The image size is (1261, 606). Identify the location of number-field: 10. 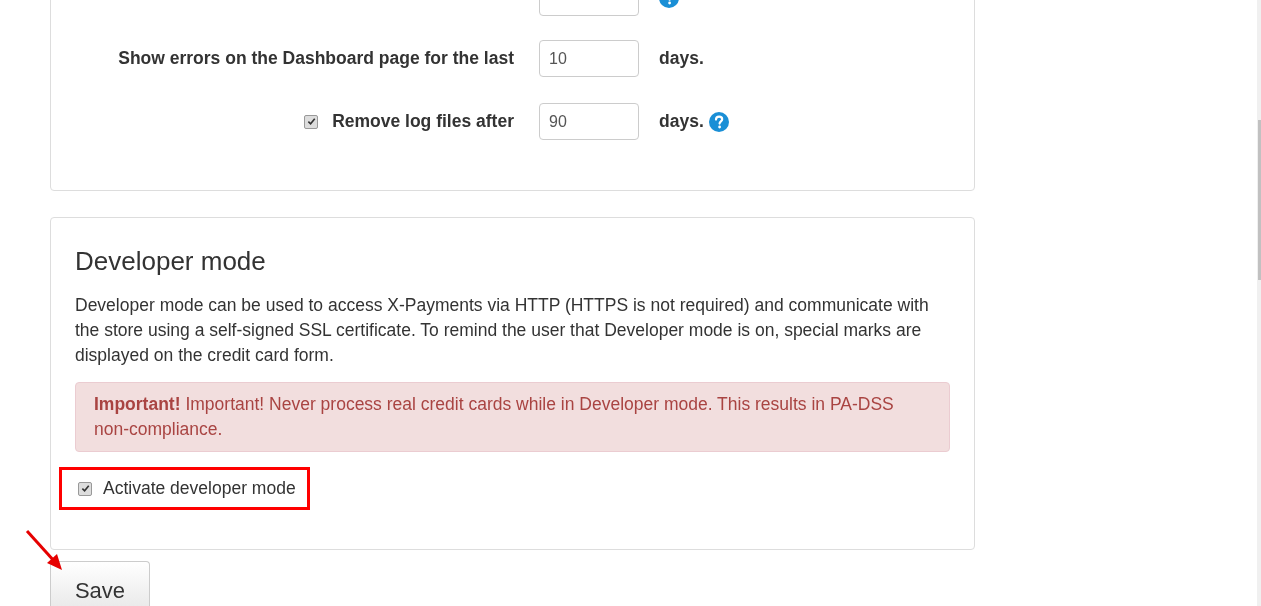
(589, 58).